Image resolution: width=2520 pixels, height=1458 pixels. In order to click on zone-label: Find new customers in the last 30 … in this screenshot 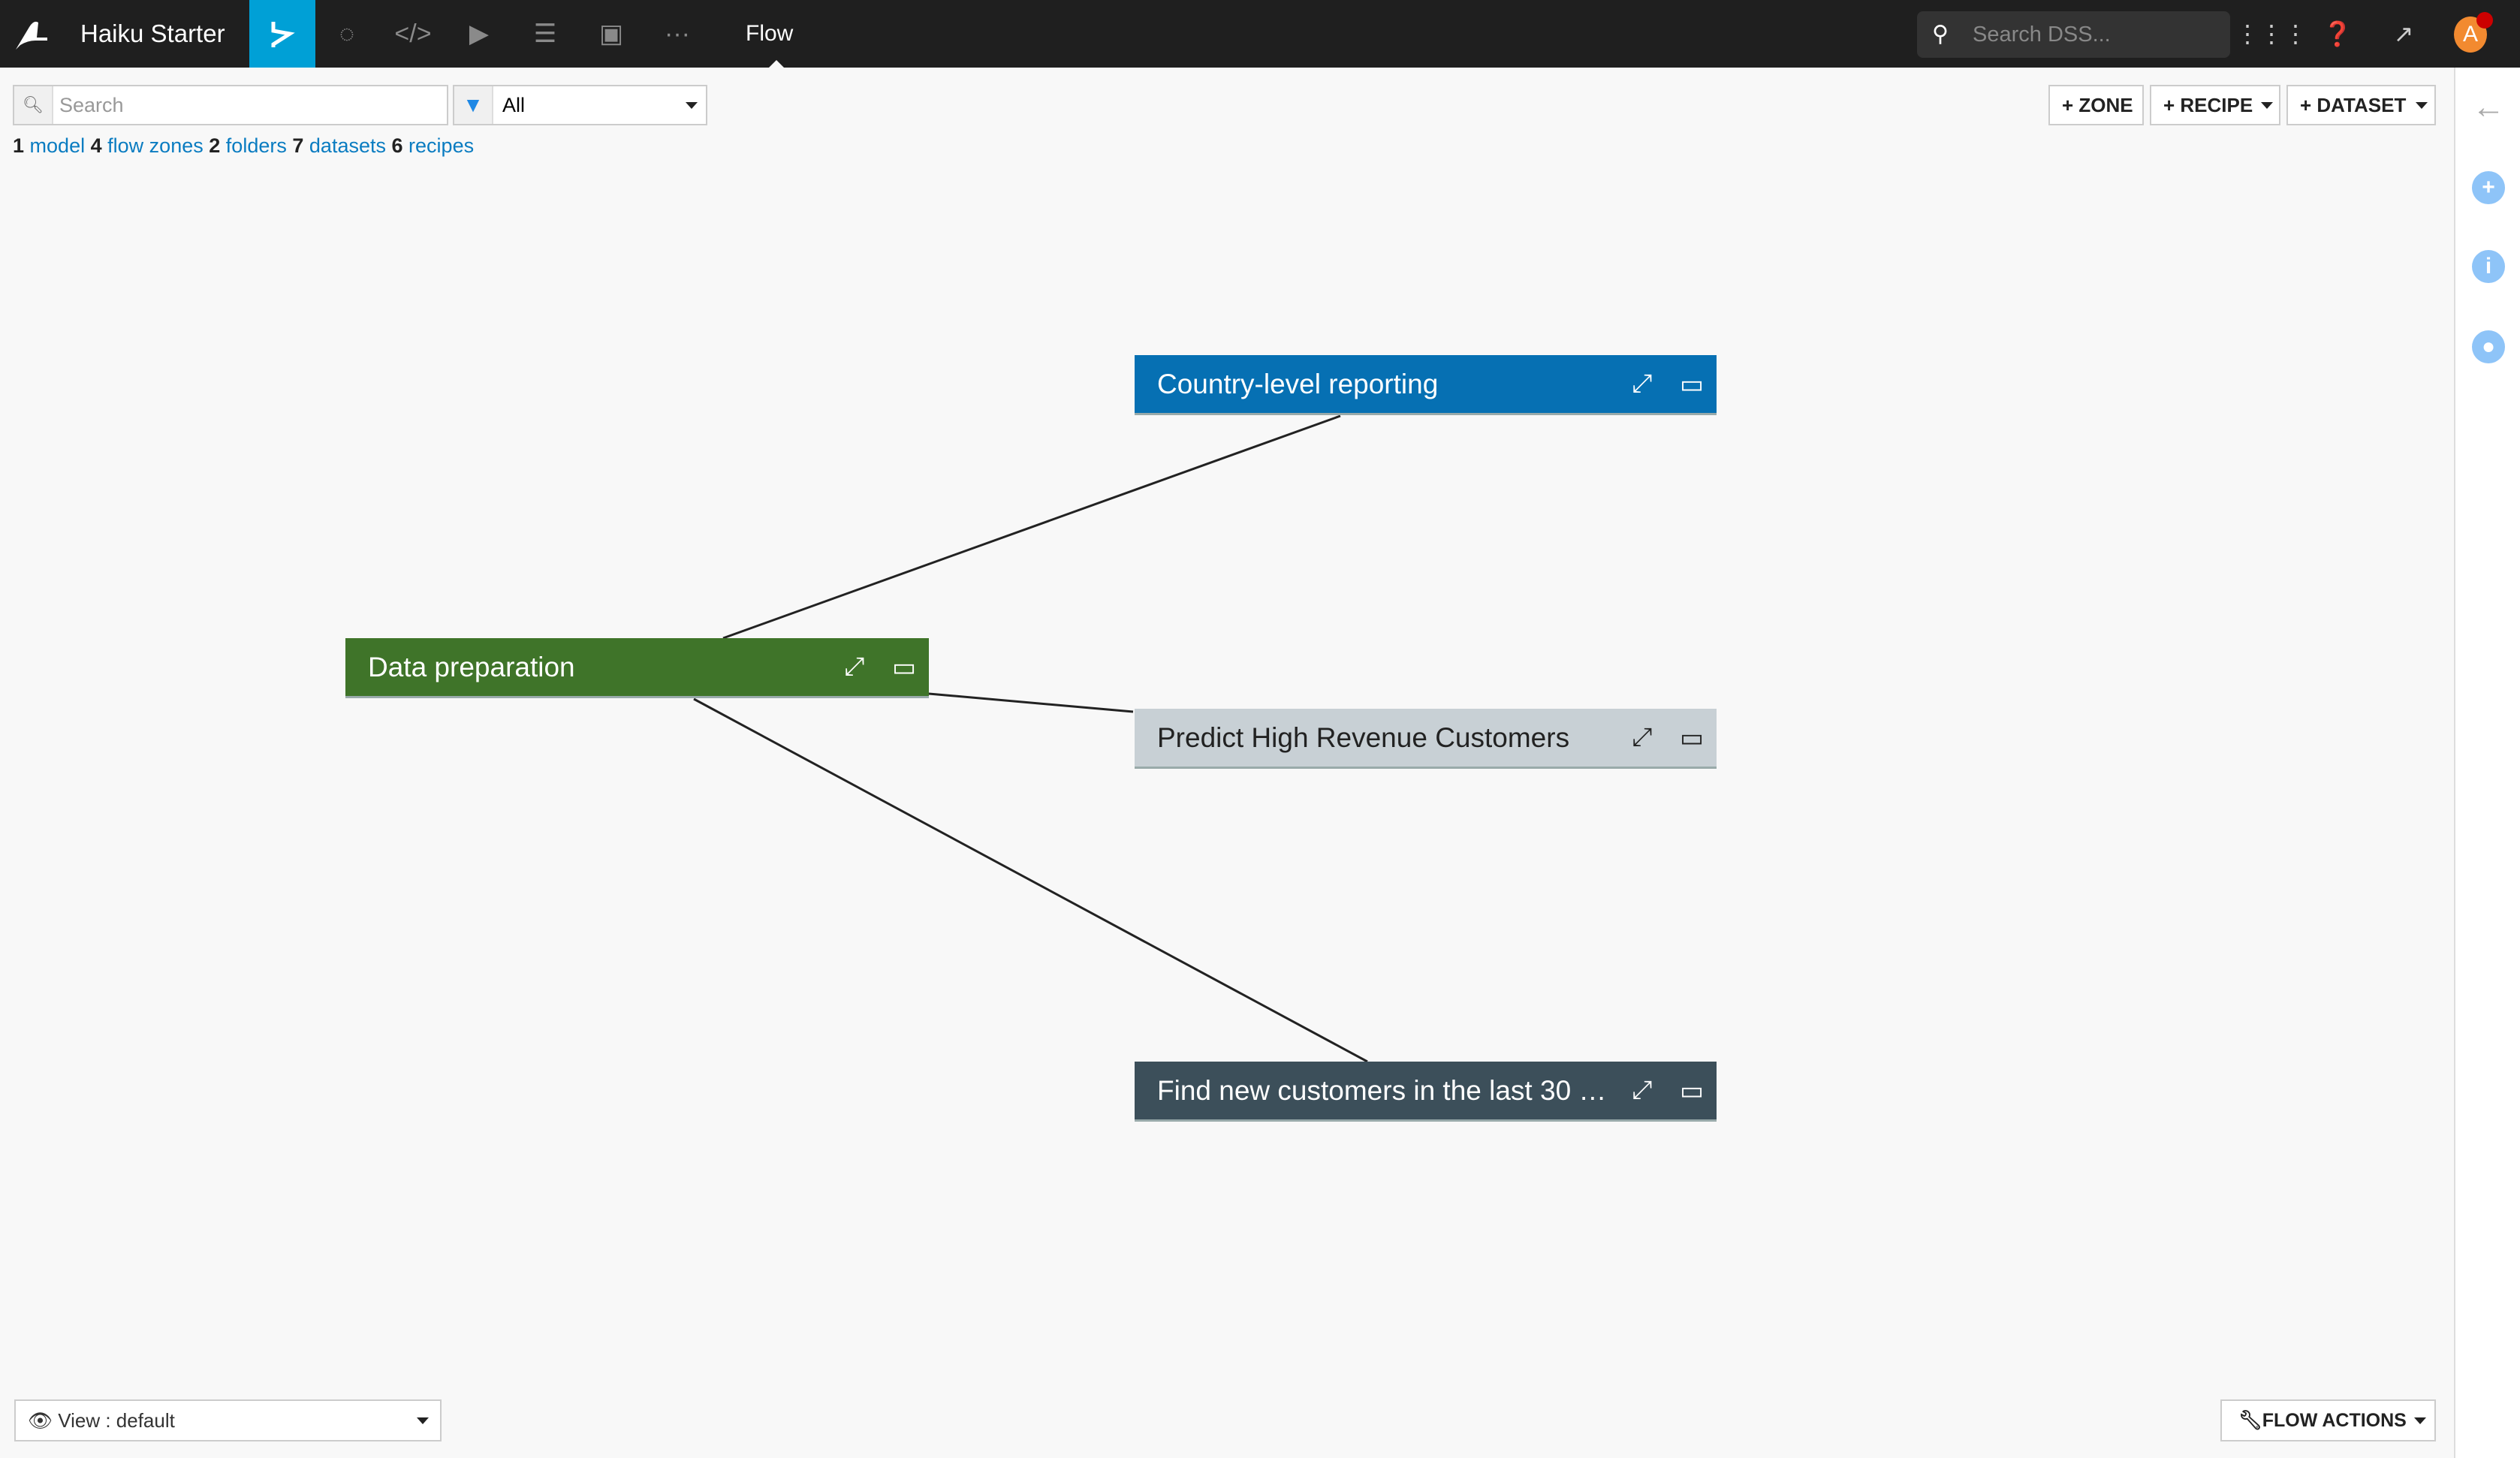, I will do `click(1382, 1090)`.